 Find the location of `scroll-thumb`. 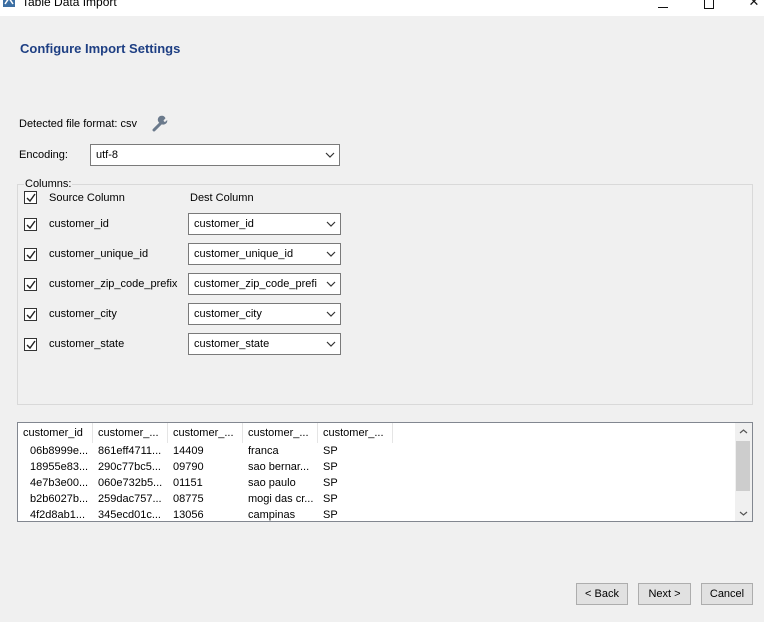

scroll-thumb is located at coordinates (743, 466).